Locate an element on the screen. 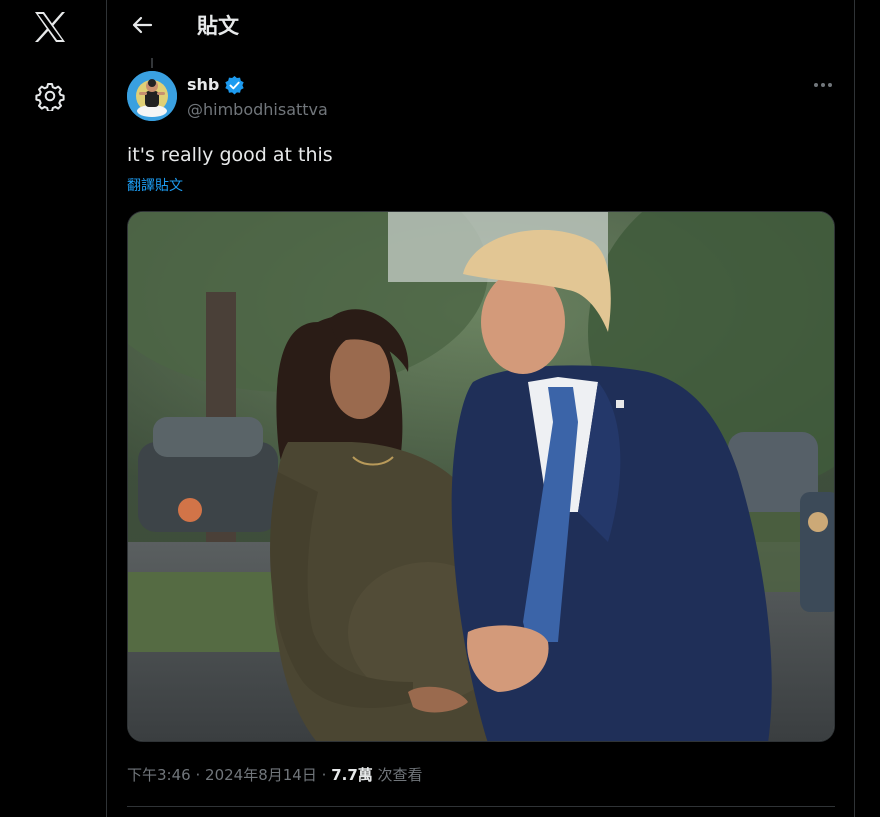 The image size is (880, 817). thread-connector is located at coordinates (152, 63).